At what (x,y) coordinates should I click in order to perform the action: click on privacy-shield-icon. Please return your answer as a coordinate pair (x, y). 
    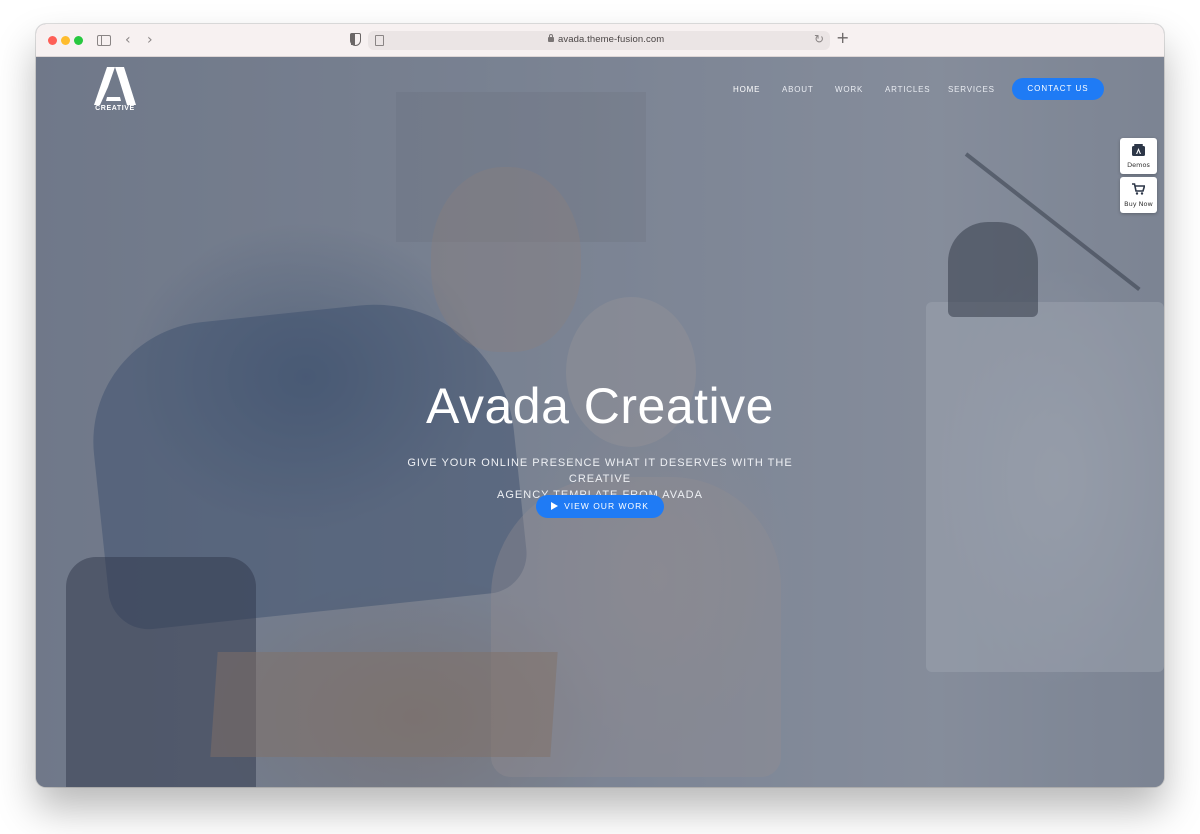
    Looking at the image, I should click on (355, 39).